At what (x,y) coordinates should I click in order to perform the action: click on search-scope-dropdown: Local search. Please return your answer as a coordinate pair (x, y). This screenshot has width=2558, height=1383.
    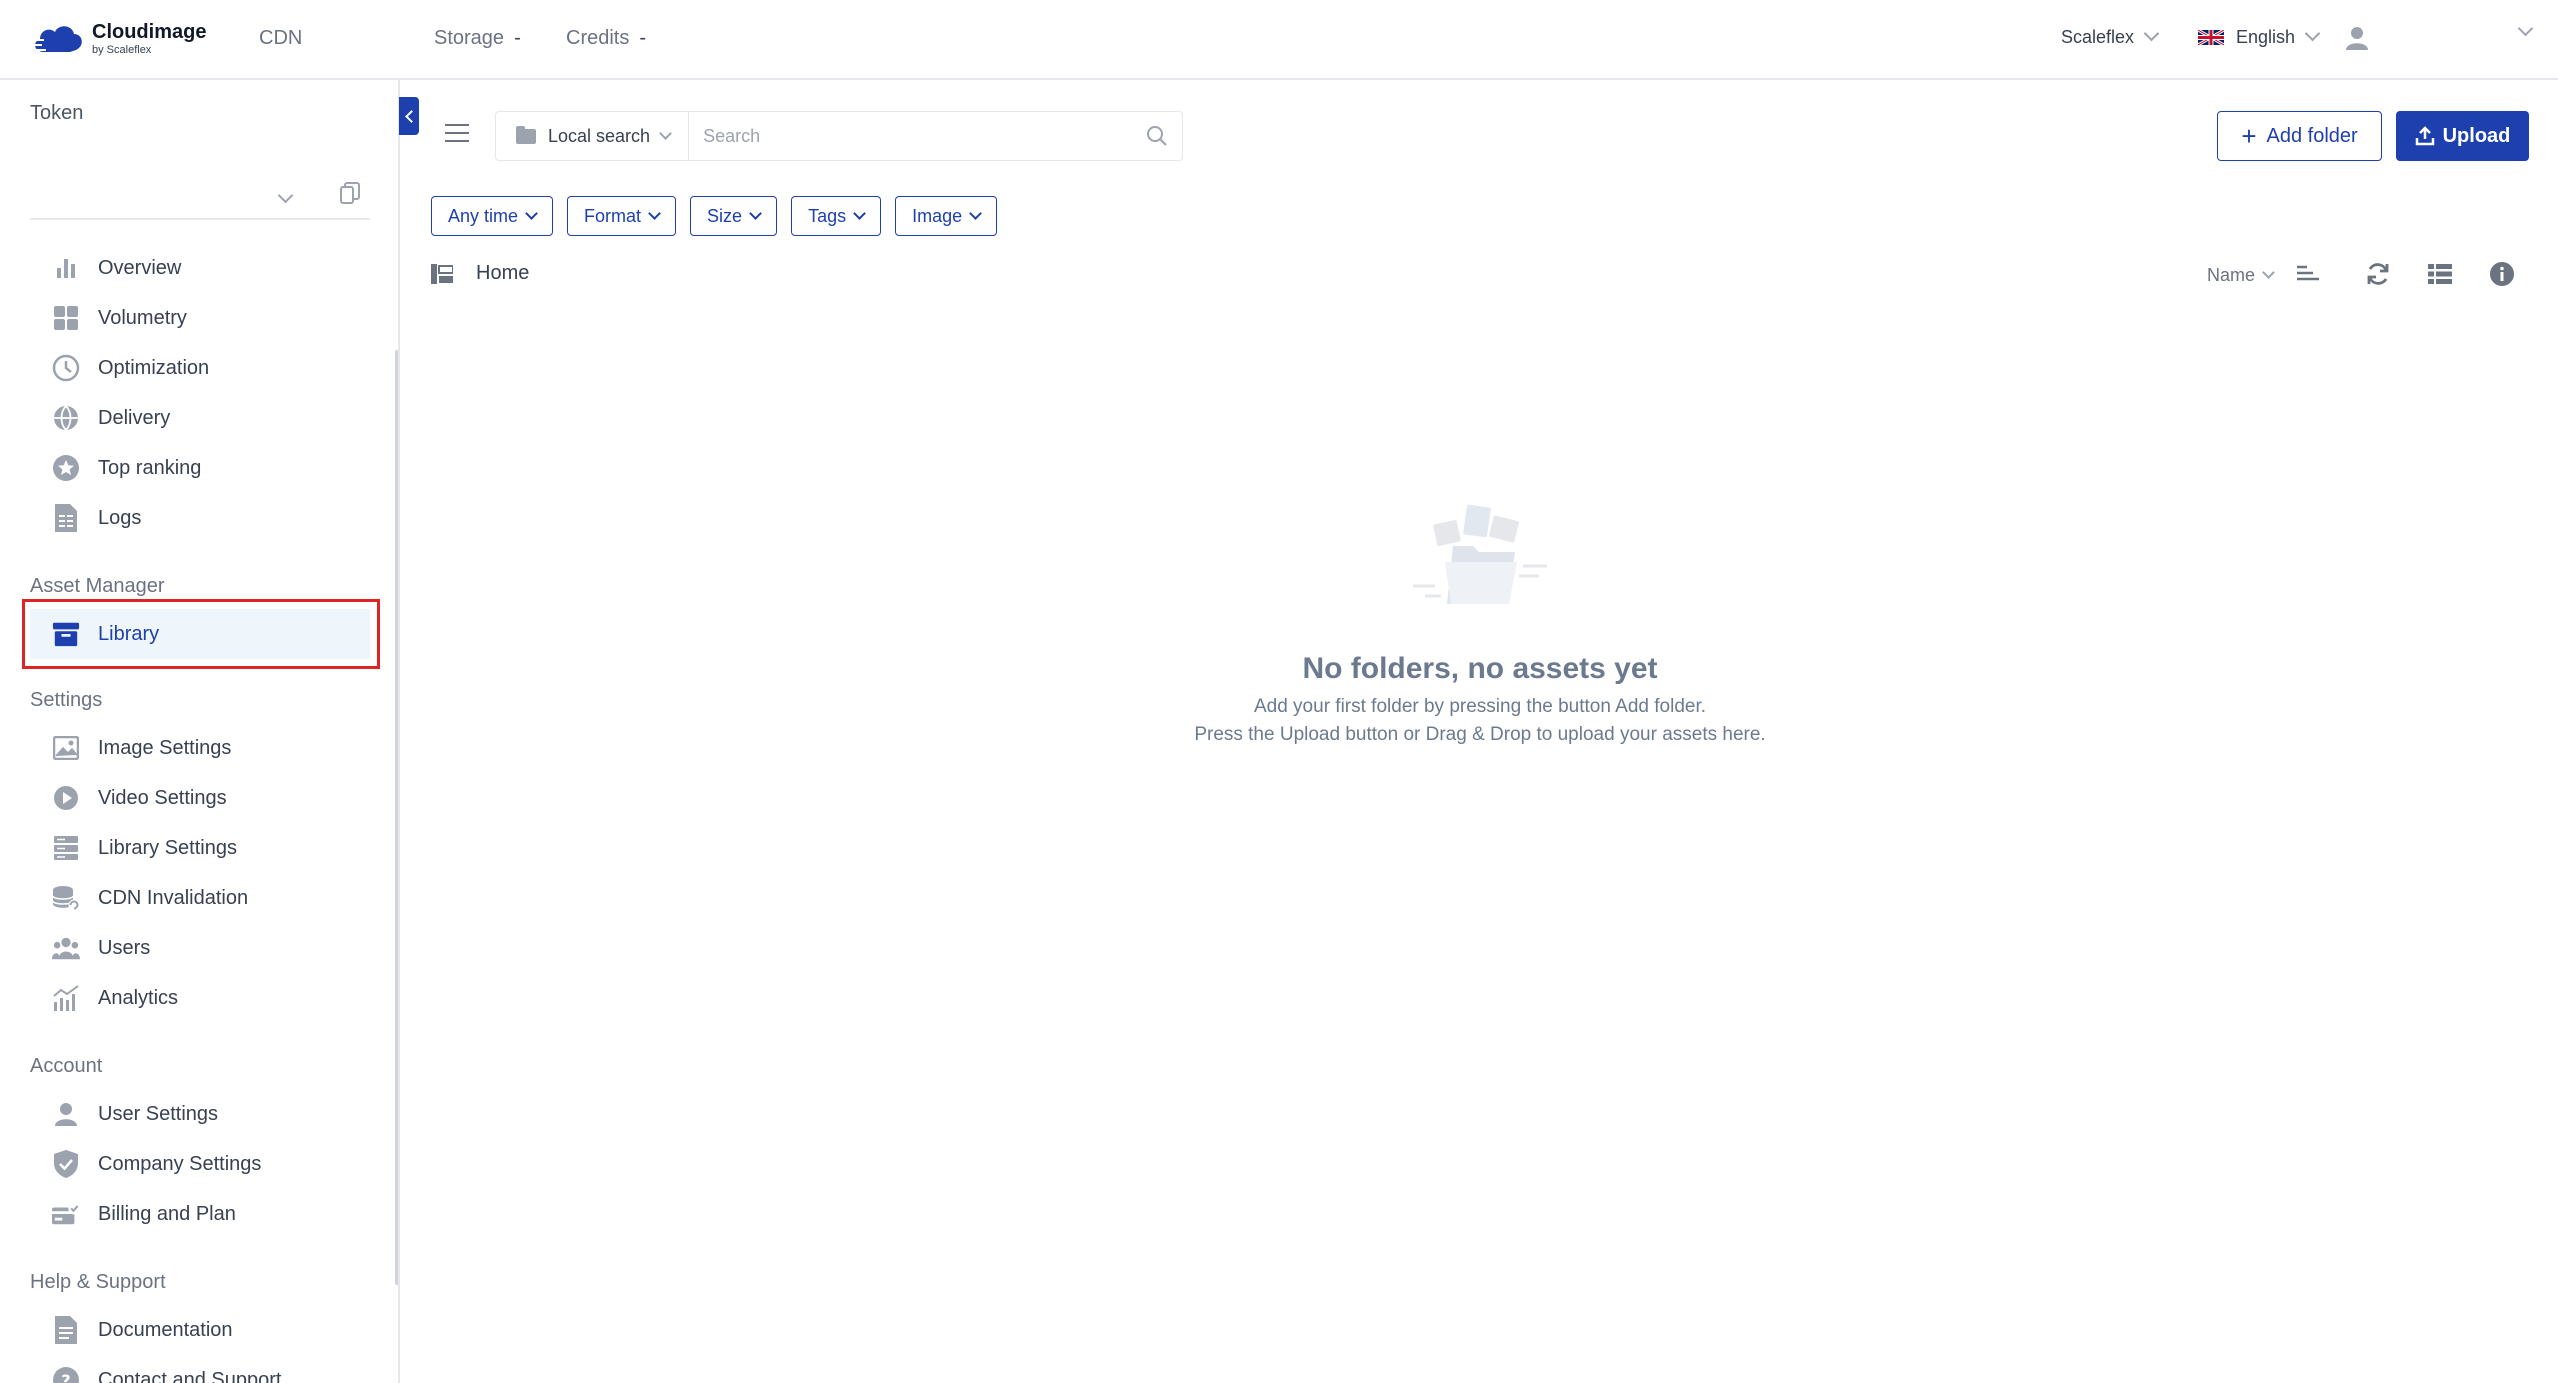
    Looking at the image, I should click on (593, 136).